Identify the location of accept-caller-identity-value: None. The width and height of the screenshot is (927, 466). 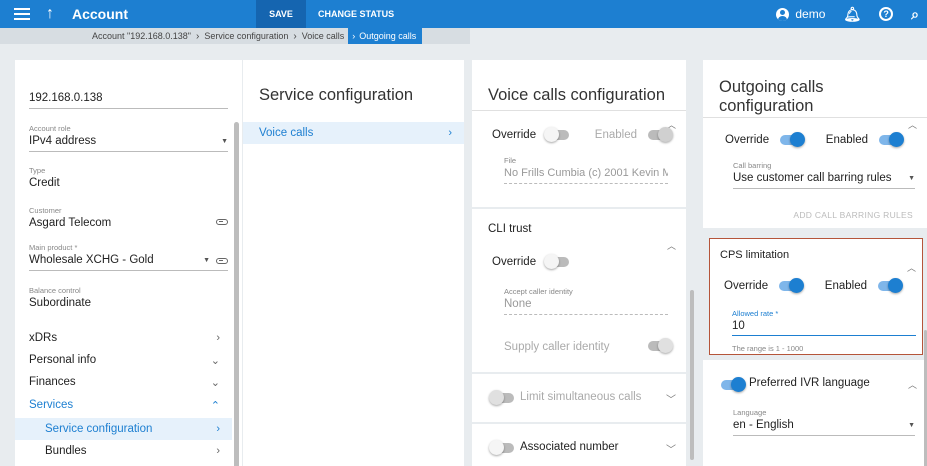
(518, 304).